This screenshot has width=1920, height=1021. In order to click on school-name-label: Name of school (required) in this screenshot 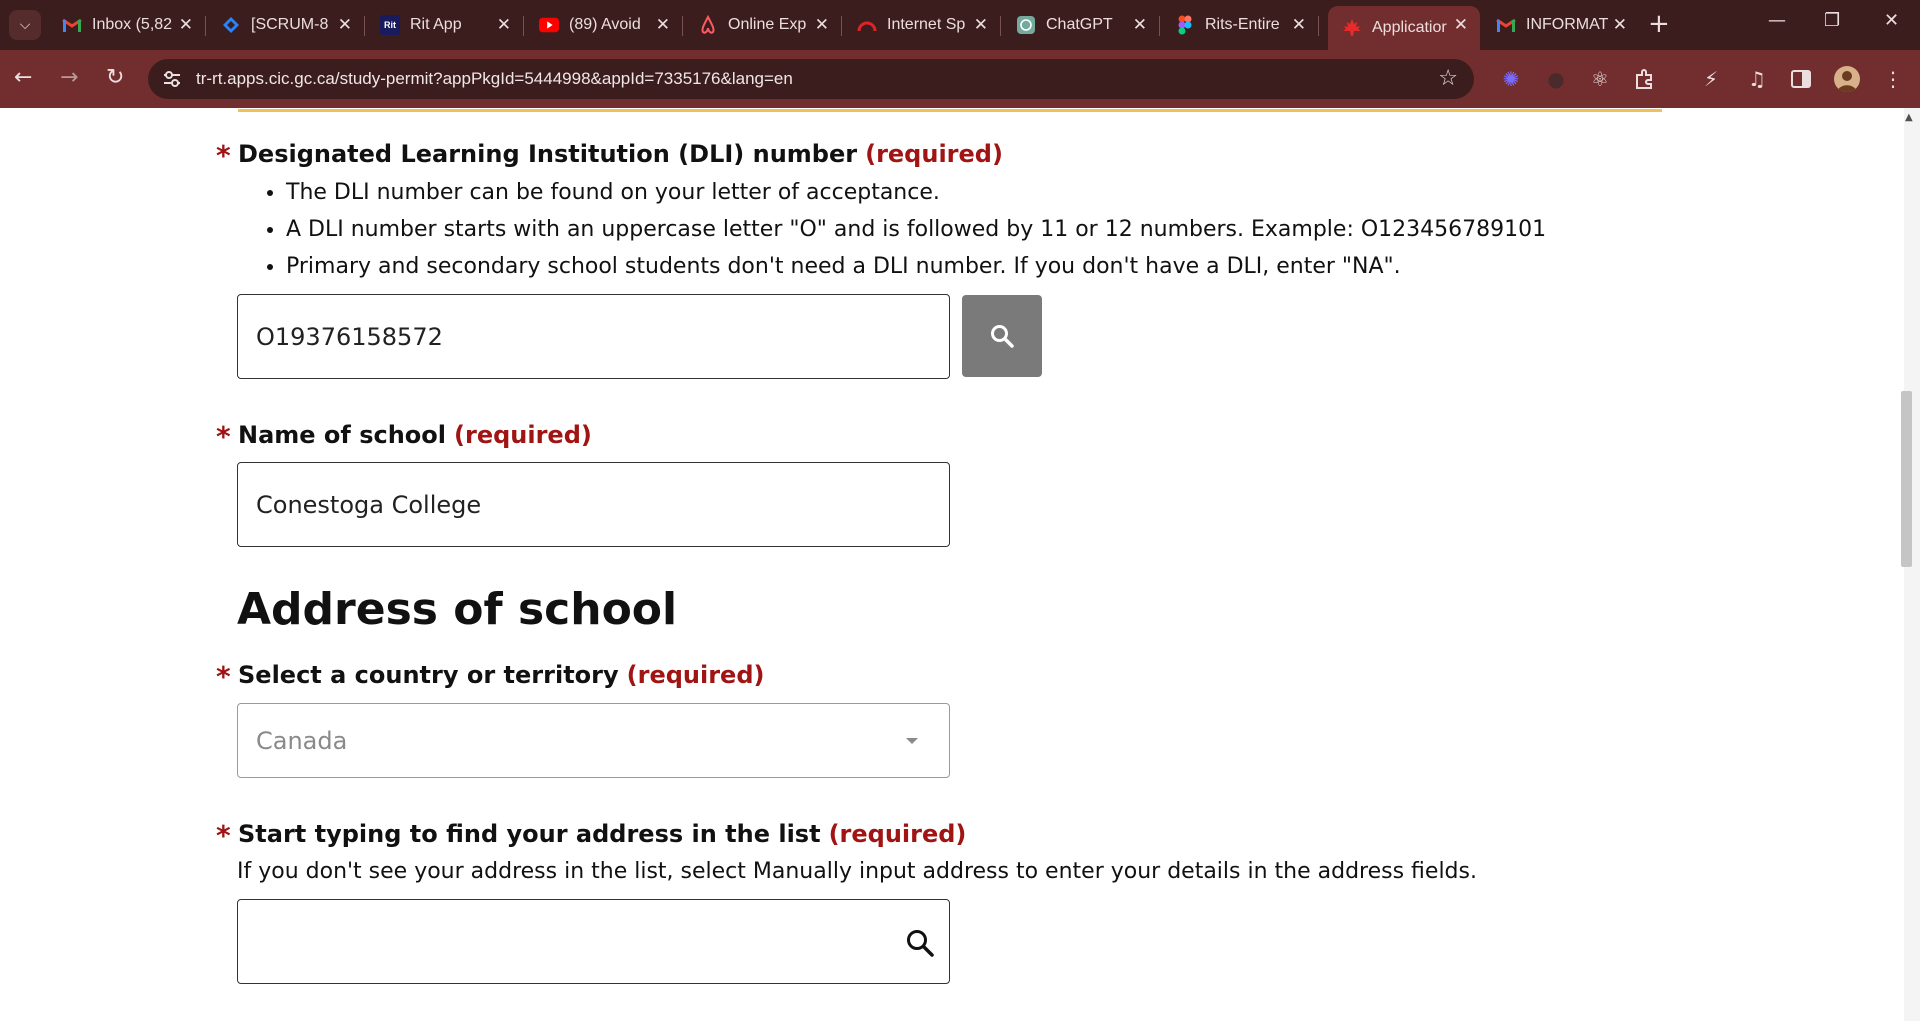, I will do `click(415, 435)`.